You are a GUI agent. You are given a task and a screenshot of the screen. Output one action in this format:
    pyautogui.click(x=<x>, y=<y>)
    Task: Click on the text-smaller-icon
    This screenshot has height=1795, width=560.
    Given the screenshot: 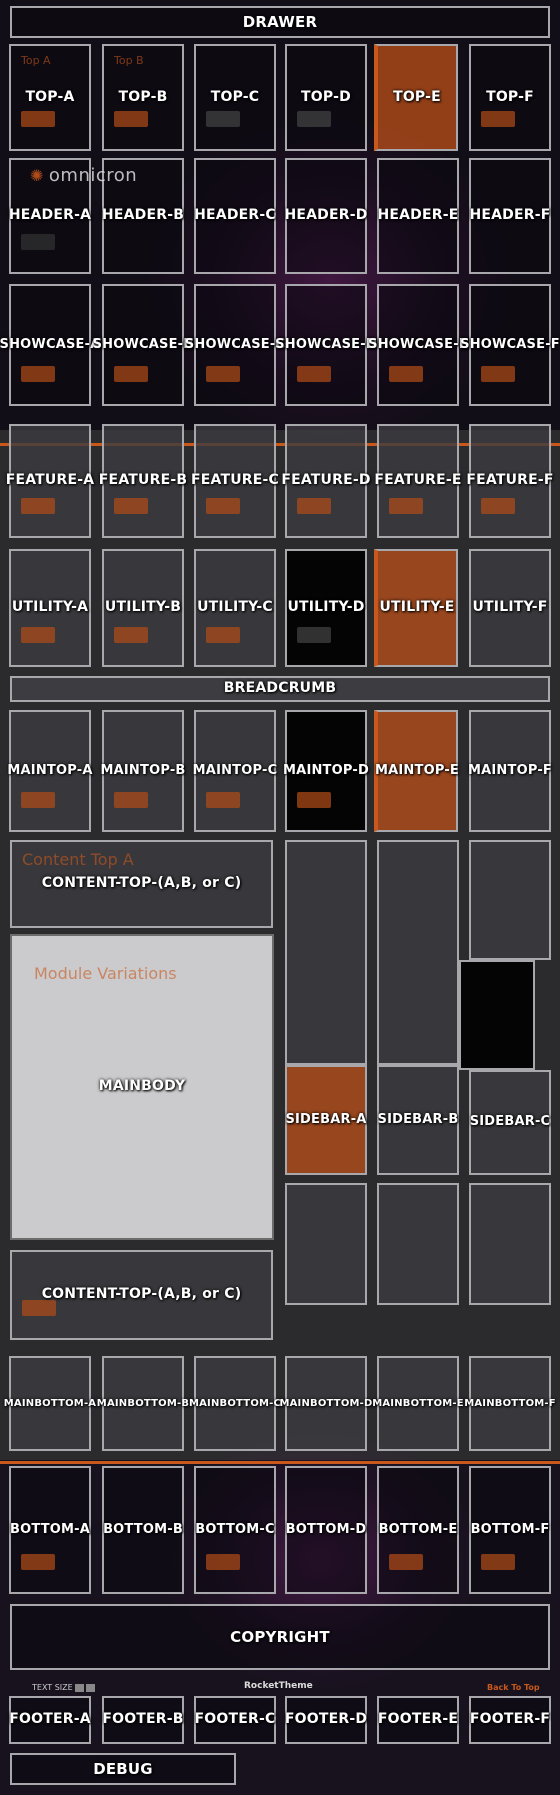 What is the action you would take?
    pyautogui.click(x=79, y=1687)
    